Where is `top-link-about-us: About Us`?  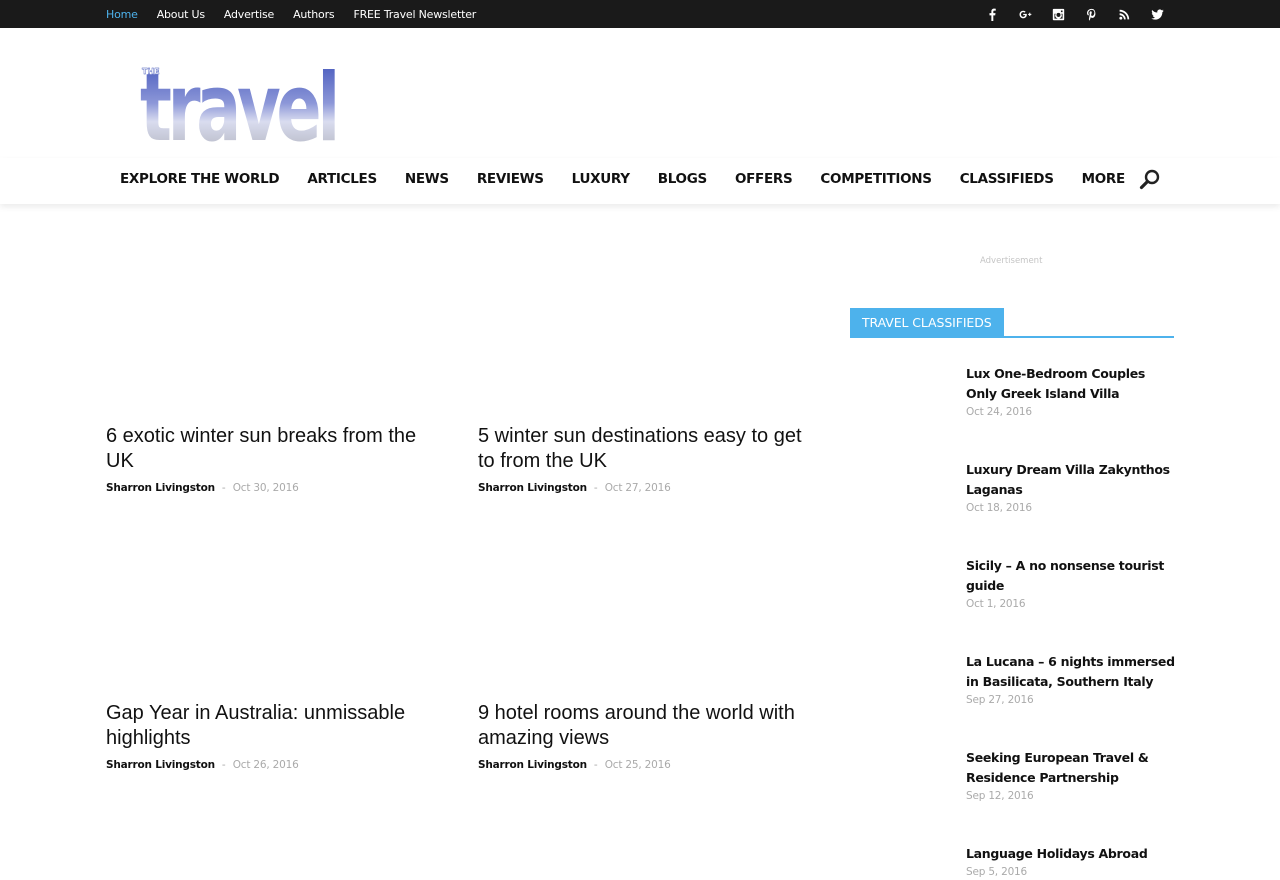 top-link-about-us: About Us is located at coordinates (181, 14).